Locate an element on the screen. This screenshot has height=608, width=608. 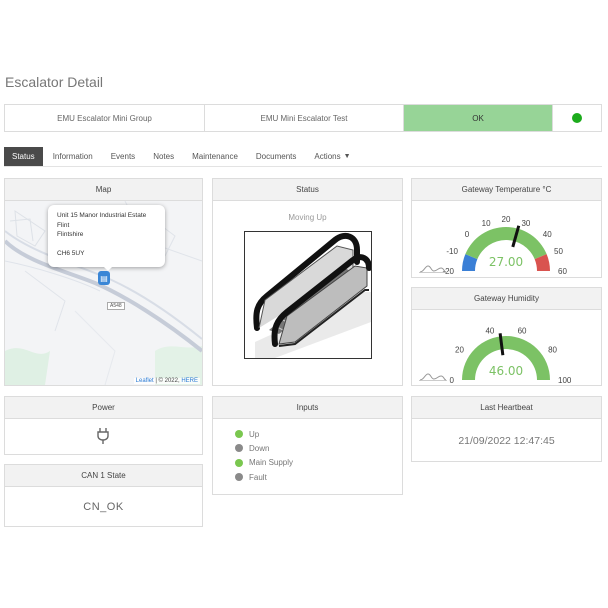
humidity-card: Gateway Humidity 0 20 40 60 80 100 46.00 is located at coordinates (506, 336).